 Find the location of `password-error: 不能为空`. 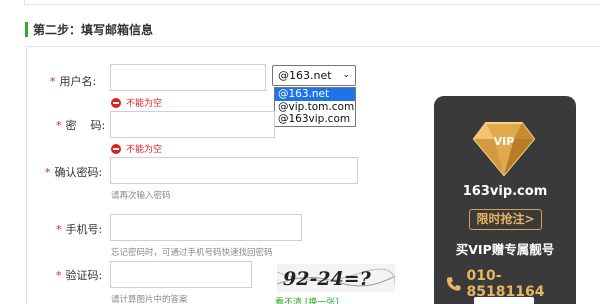

password-error: 不能为空 is located at coordinates (136, 148).